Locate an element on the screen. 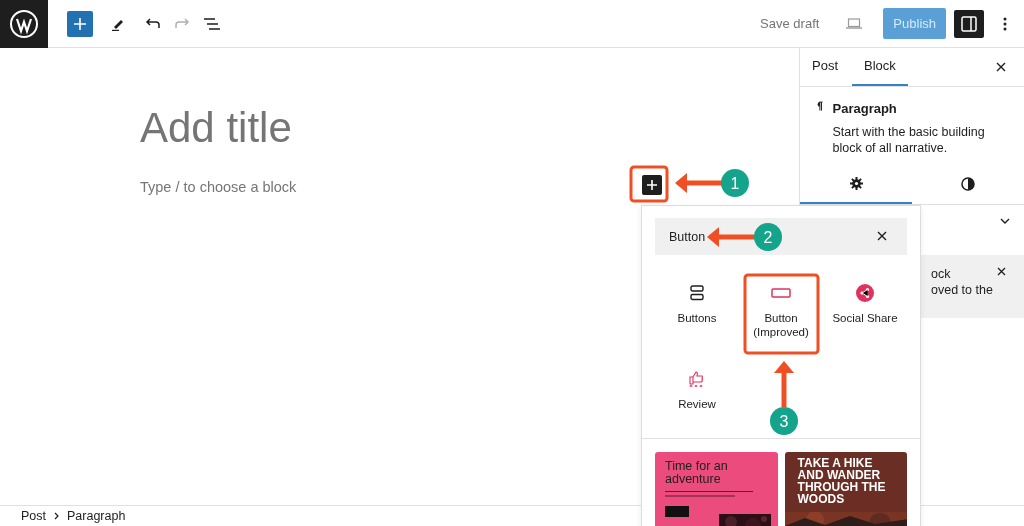 Image resolution: width=1024 pixels, height=526 pixels. laptop-icon is located at coordinates (854, 23).